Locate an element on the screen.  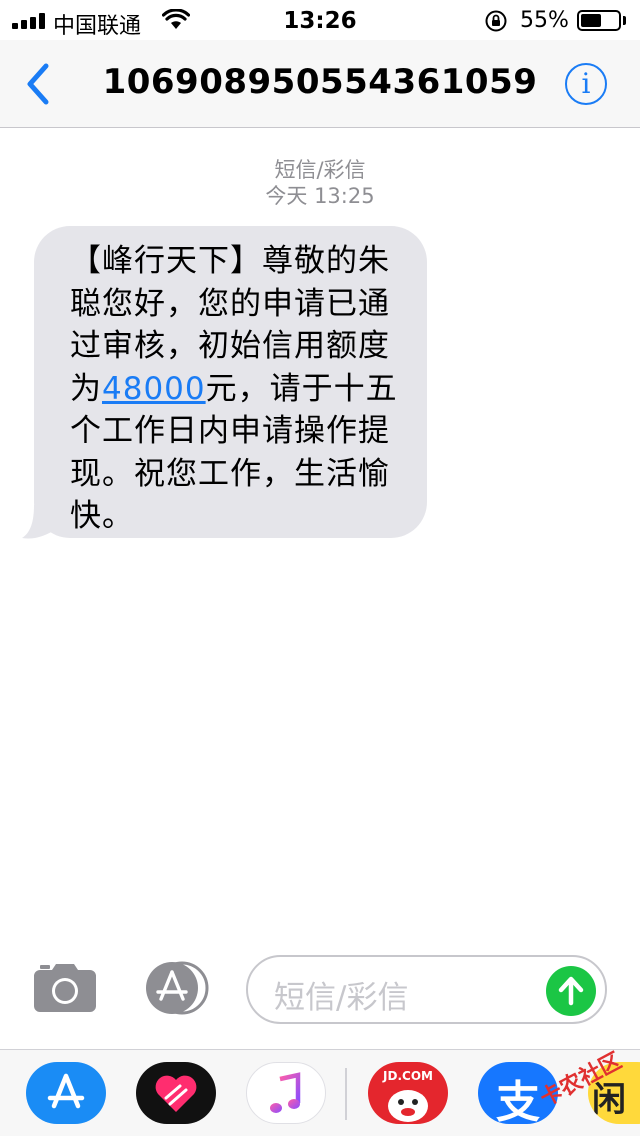
battery-level-fill is located at coordinates (591, 20).